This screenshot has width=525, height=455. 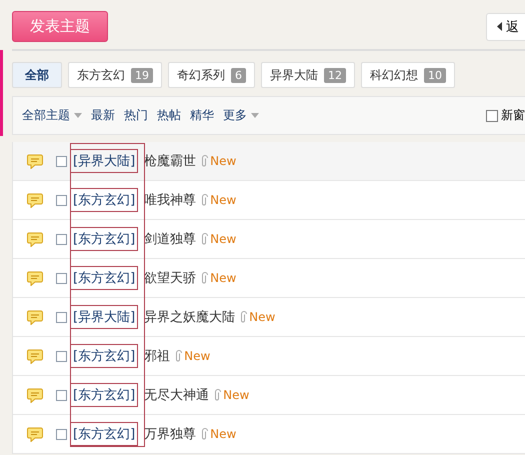 I want to click on thread-title: 枪魔霸世, so click(x=170, y=161).